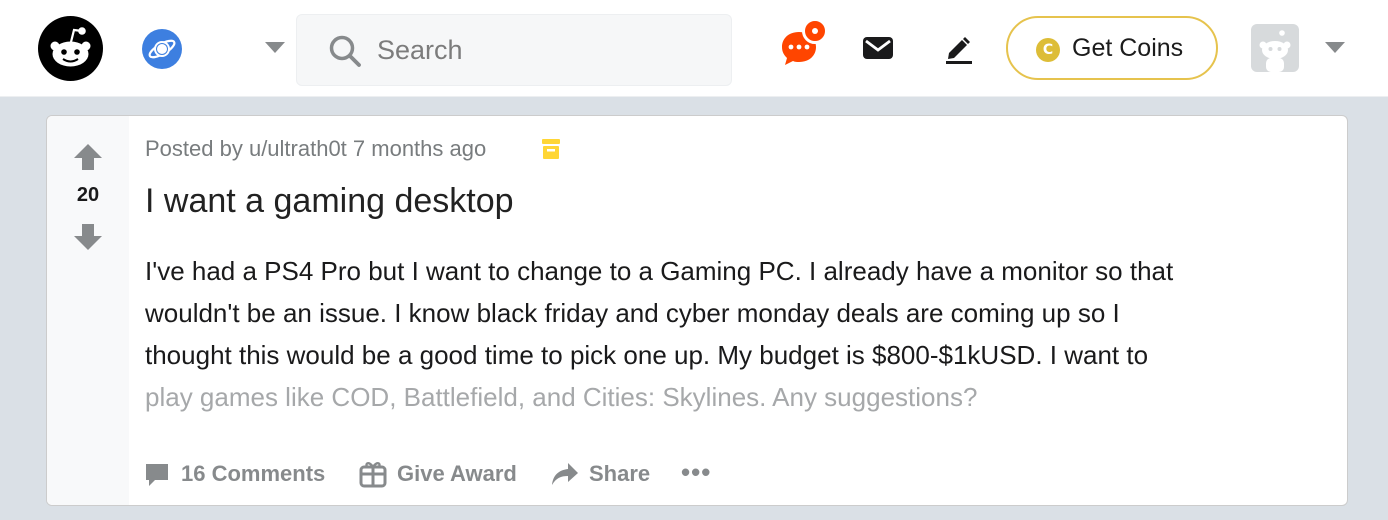 The image size is (1388, 520). I want to click on comments-label: 16 Comments, so click(253, 473).